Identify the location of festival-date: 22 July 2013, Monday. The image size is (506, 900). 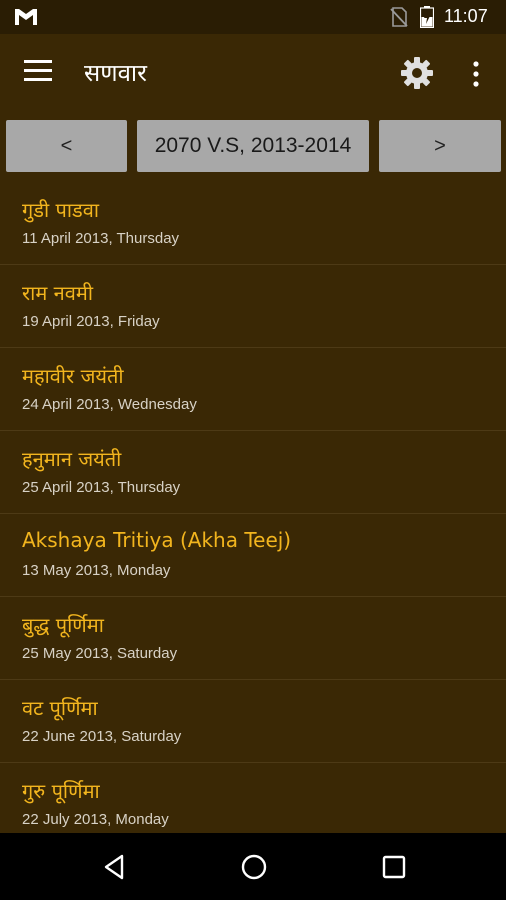
(95, 819).